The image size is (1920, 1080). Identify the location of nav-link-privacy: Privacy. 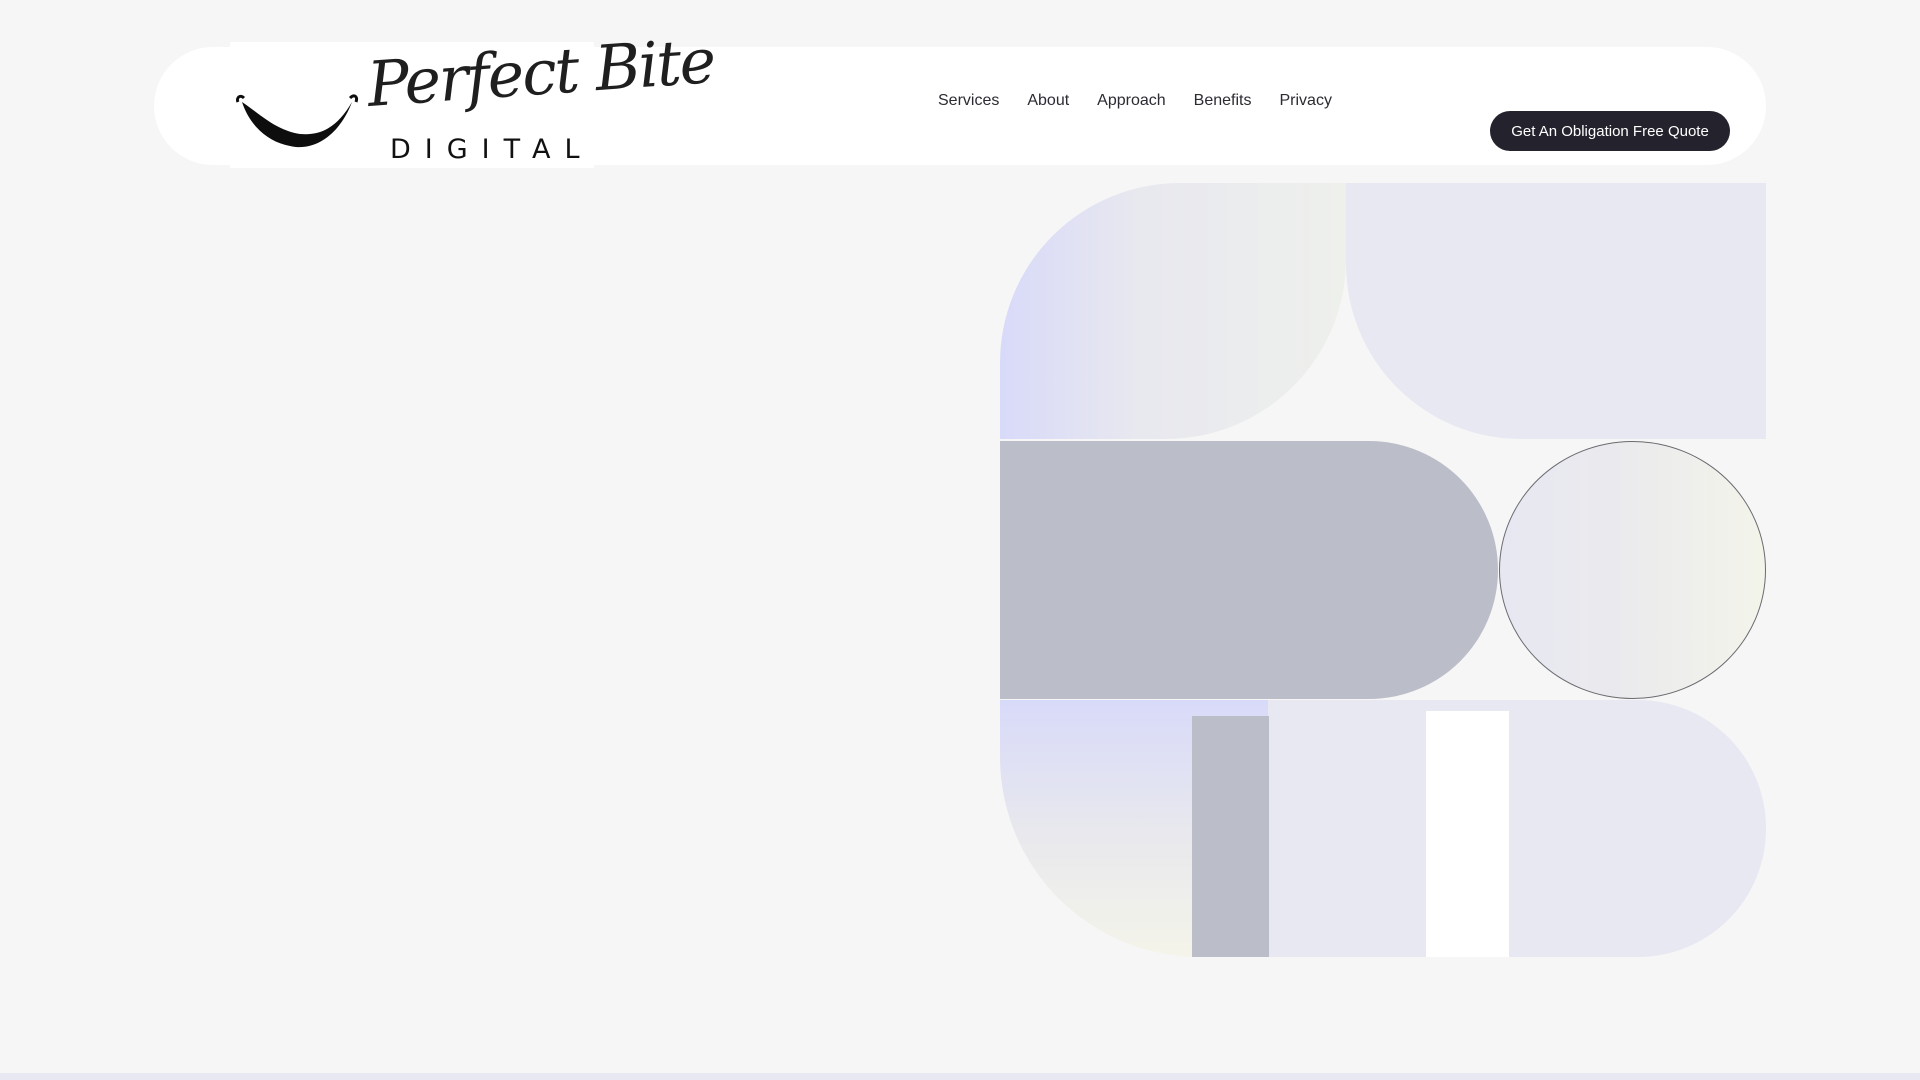
(1305, 101).